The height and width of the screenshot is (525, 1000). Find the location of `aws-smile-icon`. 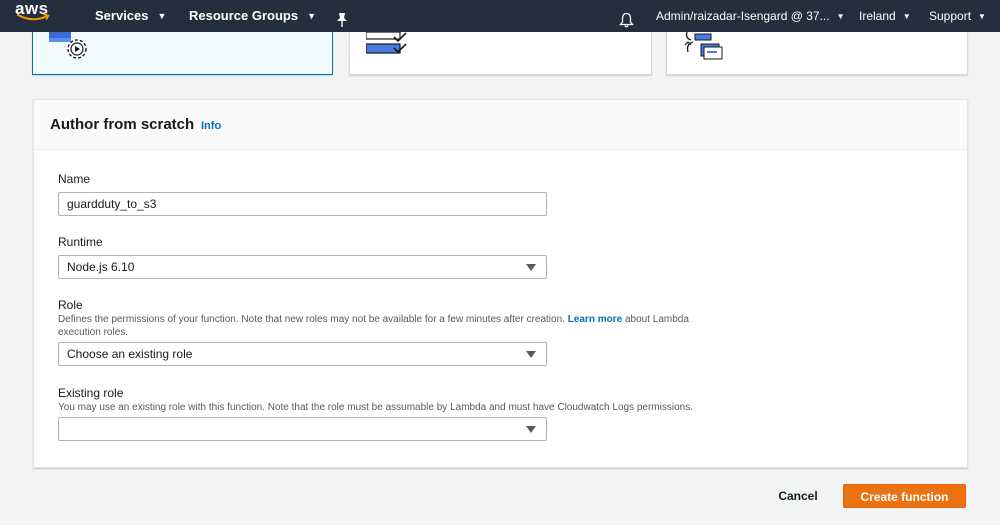

aws-smile-icon is located at coordinates (33, 17).